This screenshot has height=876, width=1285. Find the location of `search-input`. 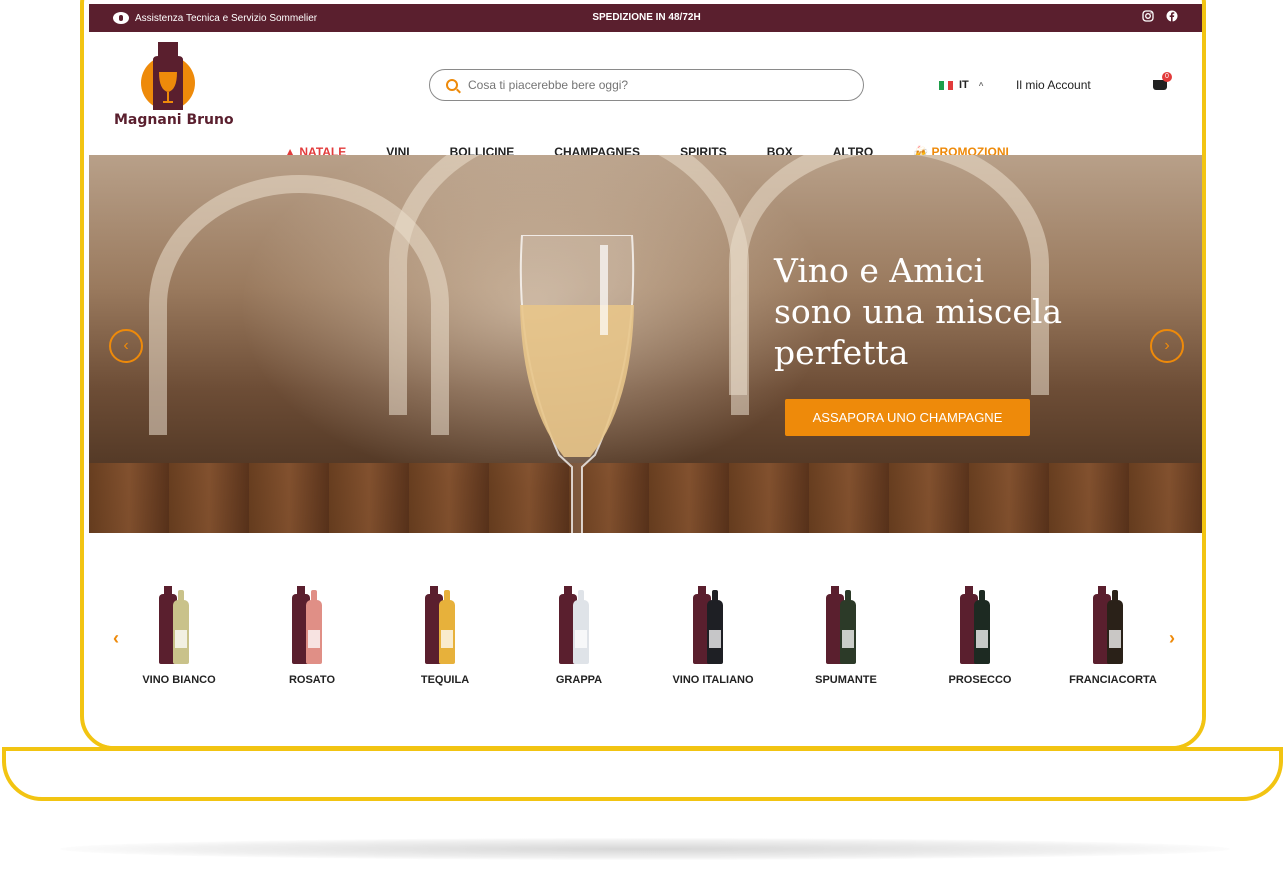

search-input is located at coordinates (658, 85).